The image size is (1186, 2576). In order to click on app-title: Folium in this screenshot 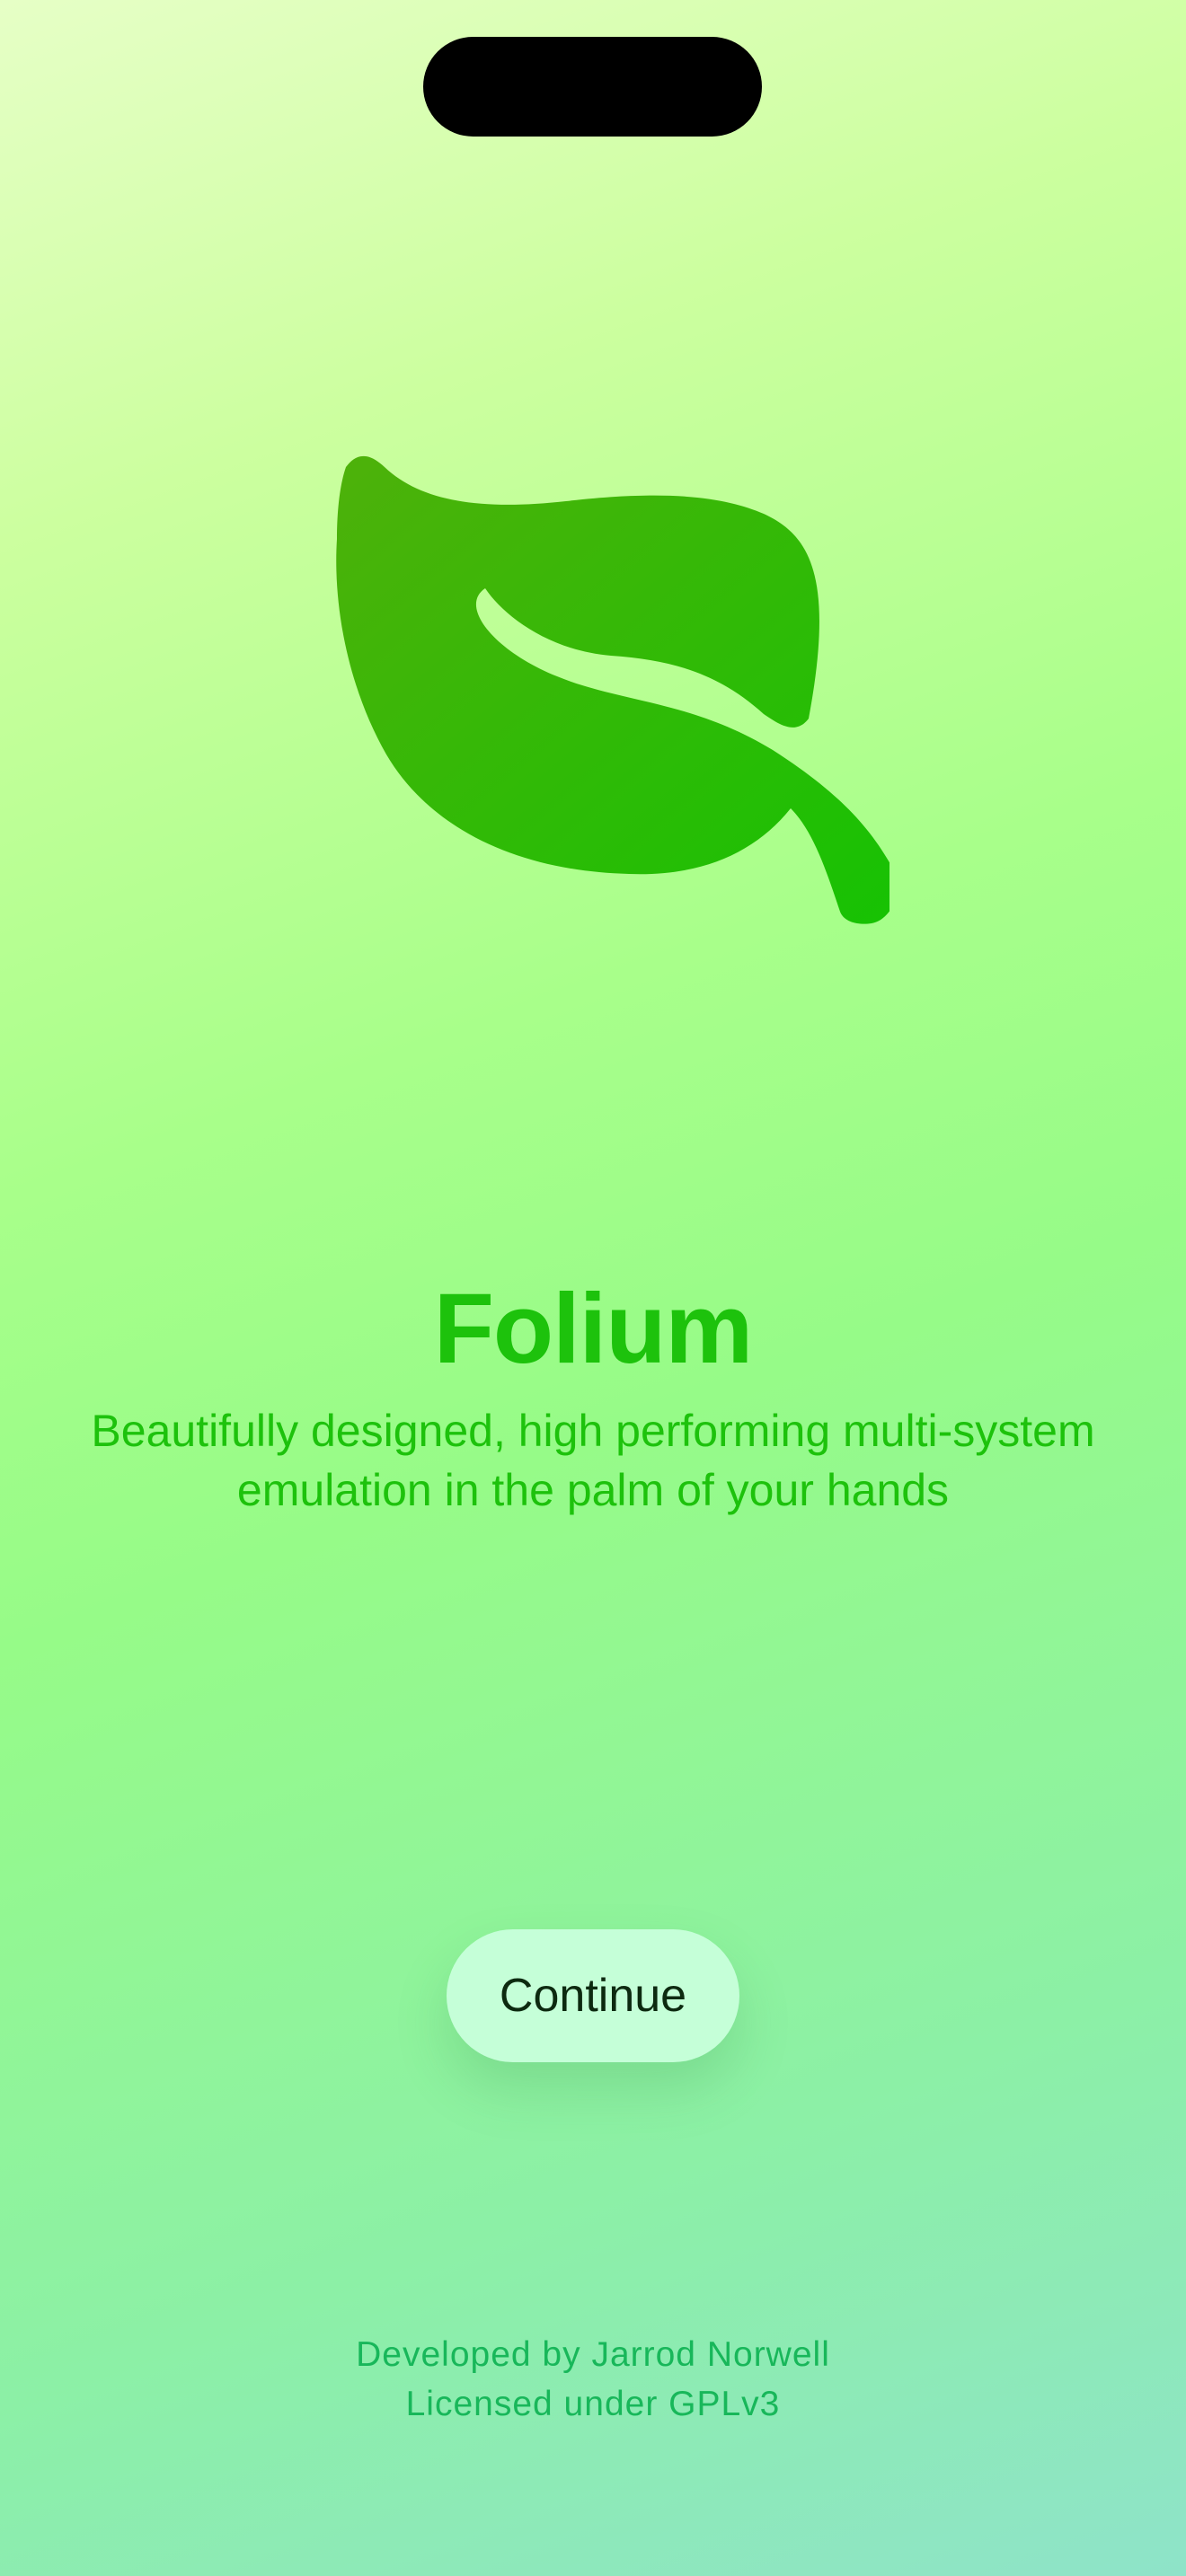, I will do `click(593, 1329)`.